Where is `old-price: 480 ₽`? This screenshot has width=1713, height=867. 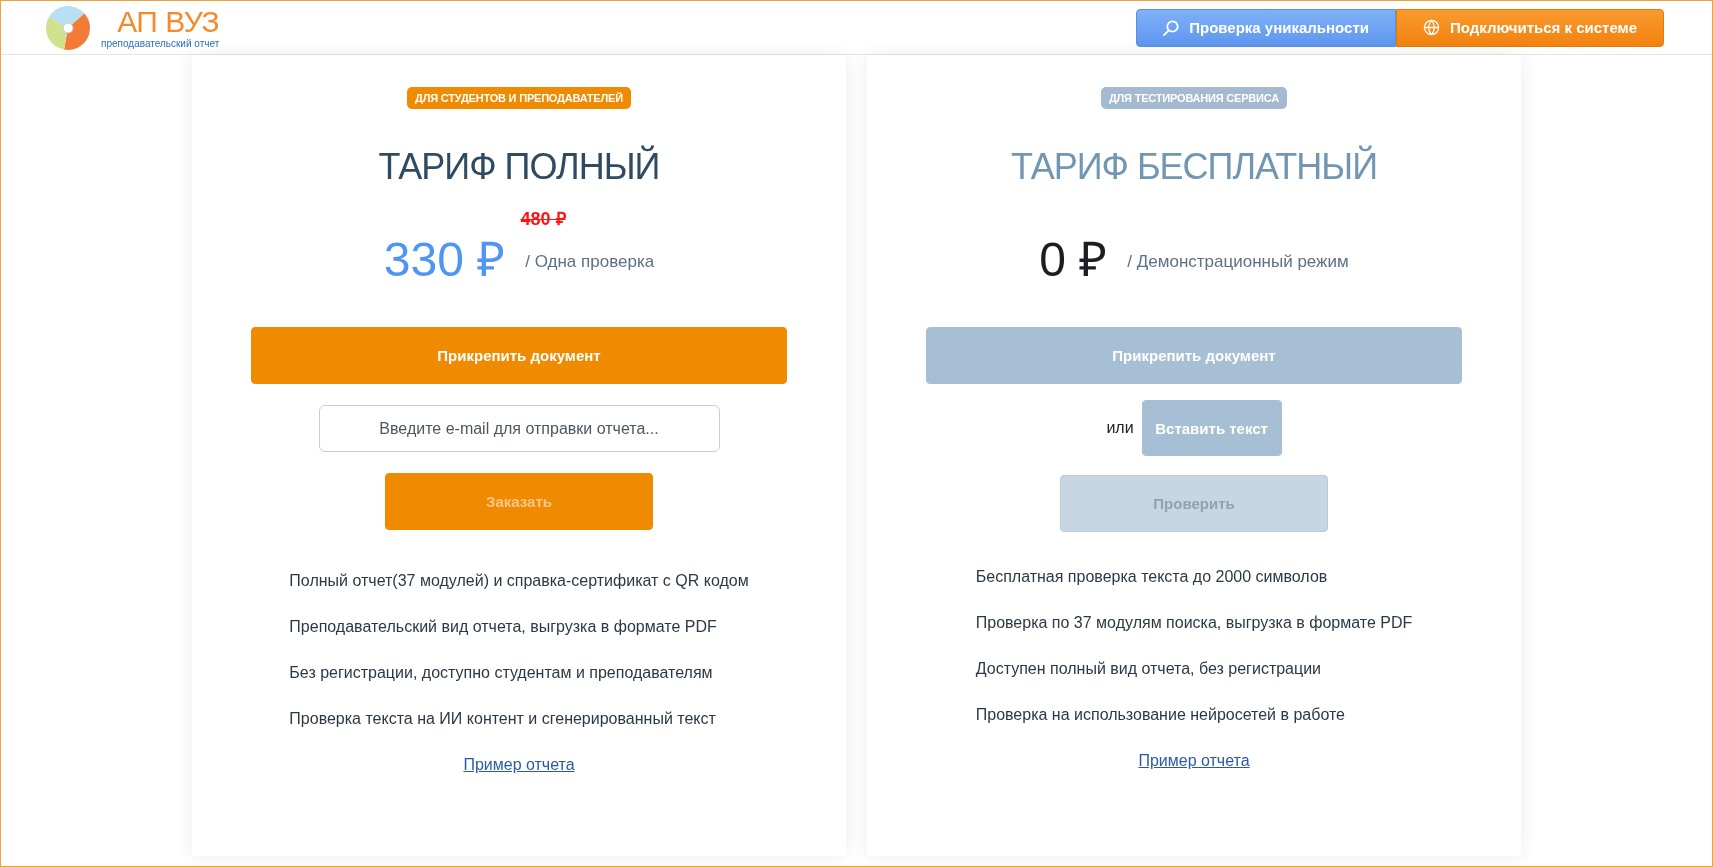 old-price: 480 ₽ is located at coordinates (543, 219).